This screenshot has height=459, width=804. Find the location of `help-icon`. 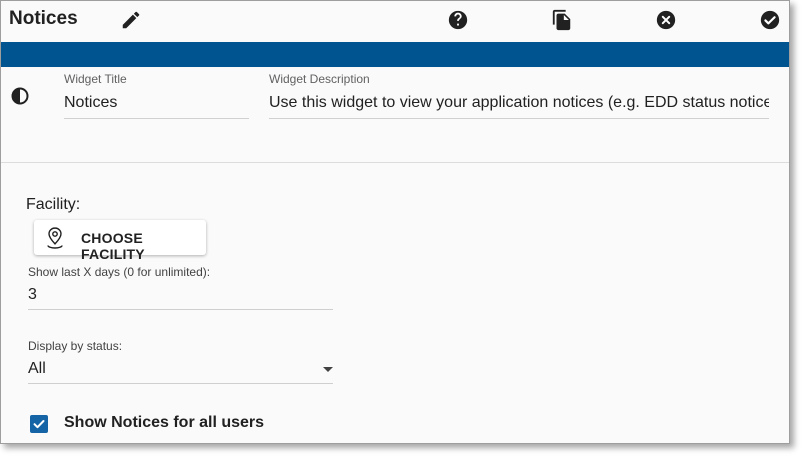

help-icon is located at coordinates (458, 20).